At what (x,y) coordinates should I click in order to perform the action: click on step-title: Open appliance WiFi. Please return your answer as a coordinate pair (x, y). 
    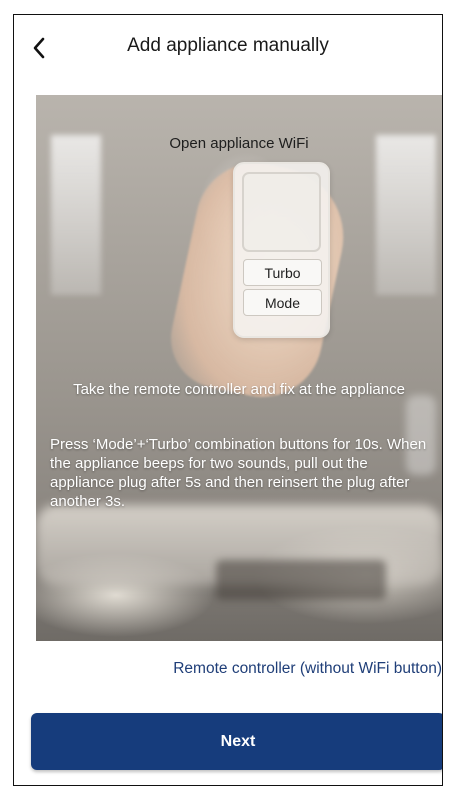
    Looking at the image, I should click on (239, 143).